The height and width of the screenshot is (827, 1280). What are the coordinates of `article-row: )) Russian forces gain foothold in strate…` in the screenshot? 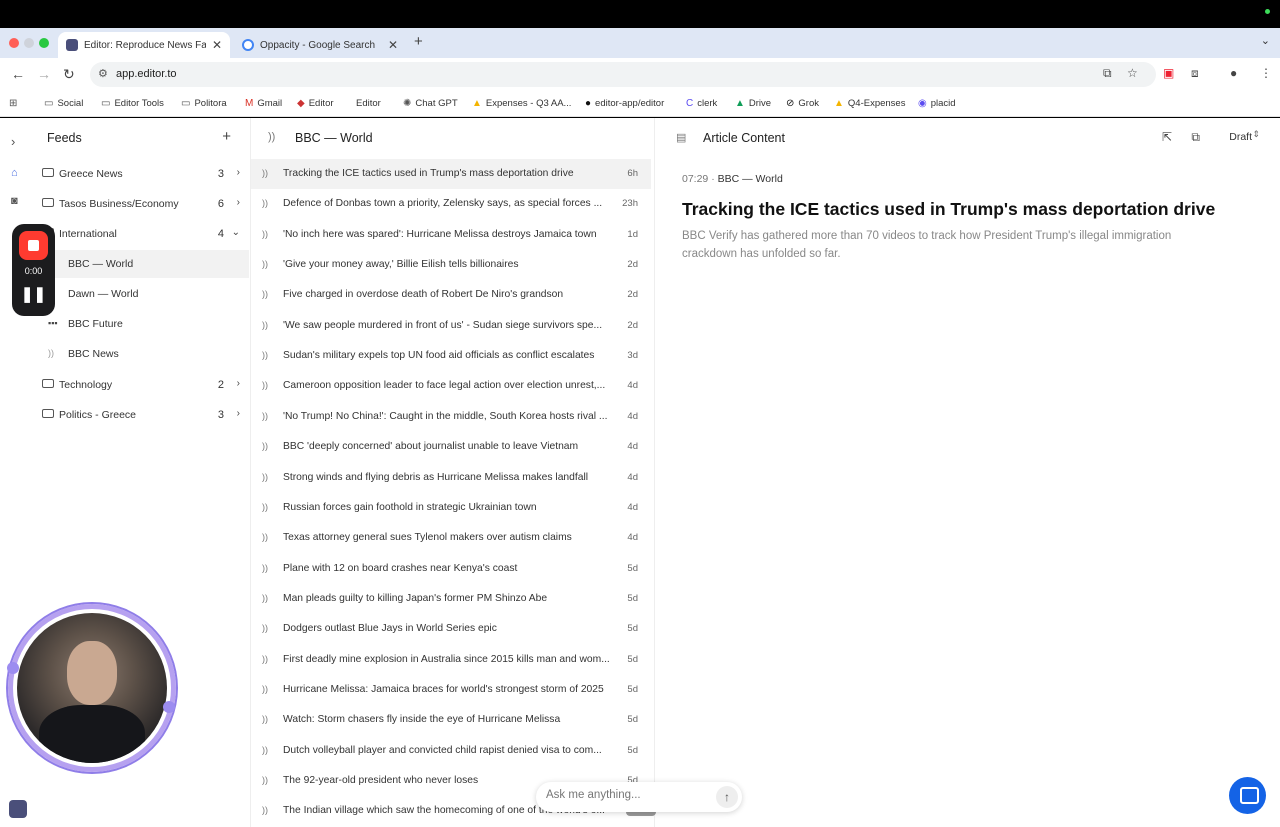 It's located at (451, 508).